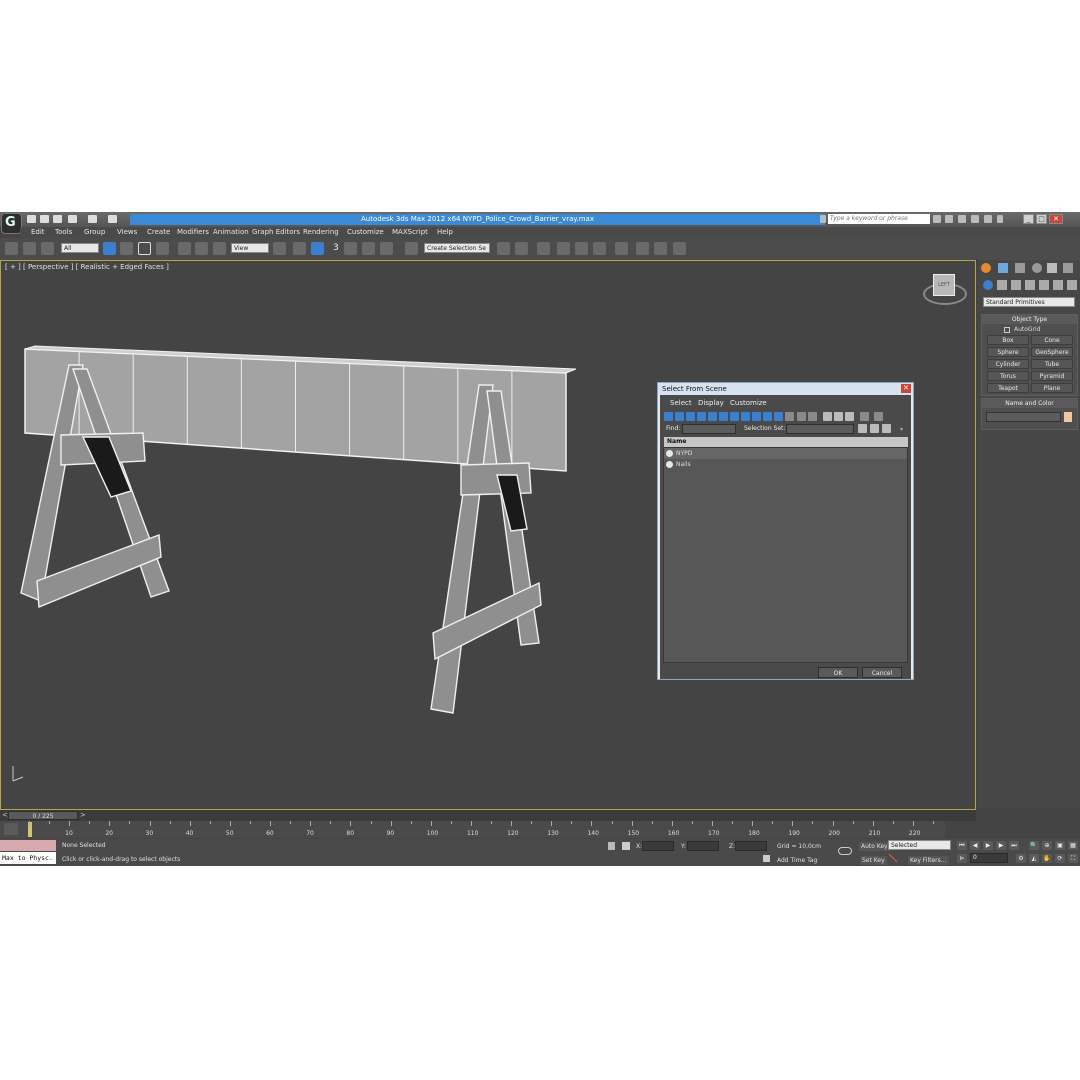 The height and width of the screenshot is (1080, 1080). Describe the element at coordinates (786, 442) in the screenshot. I see `name-column-header: Name` at that location.